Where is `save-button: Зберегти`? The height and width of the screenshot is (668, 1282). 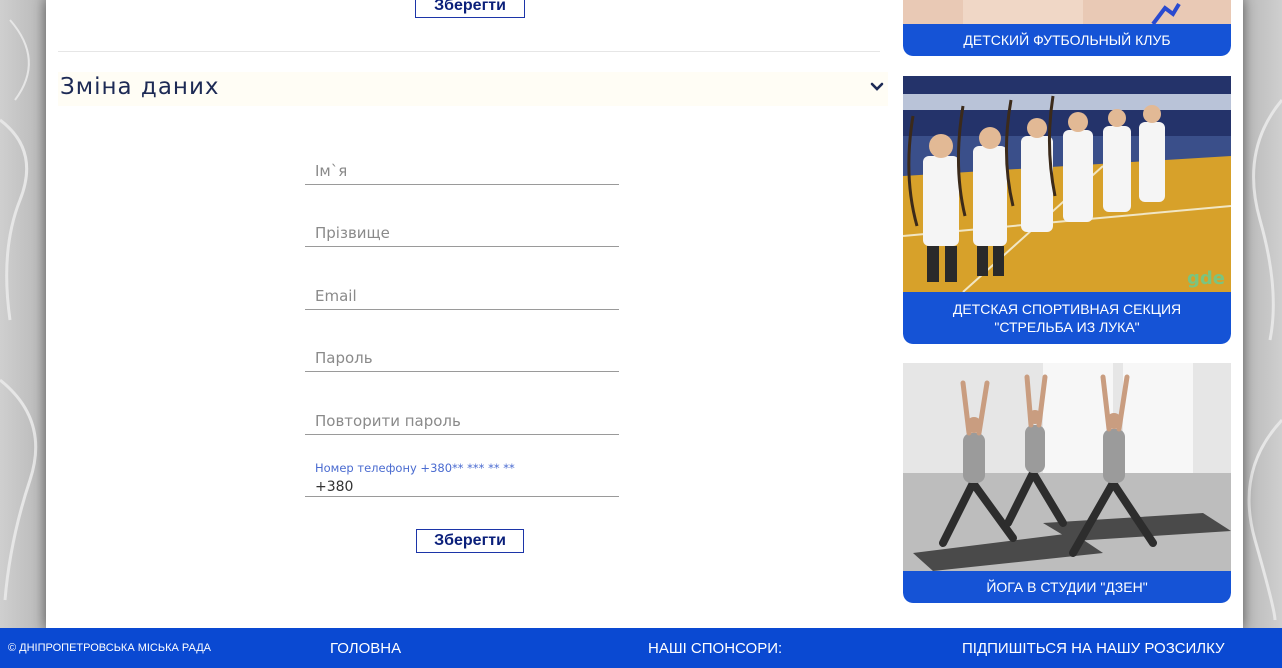 save-button: Зберегти is located at coordinates (470, 541).